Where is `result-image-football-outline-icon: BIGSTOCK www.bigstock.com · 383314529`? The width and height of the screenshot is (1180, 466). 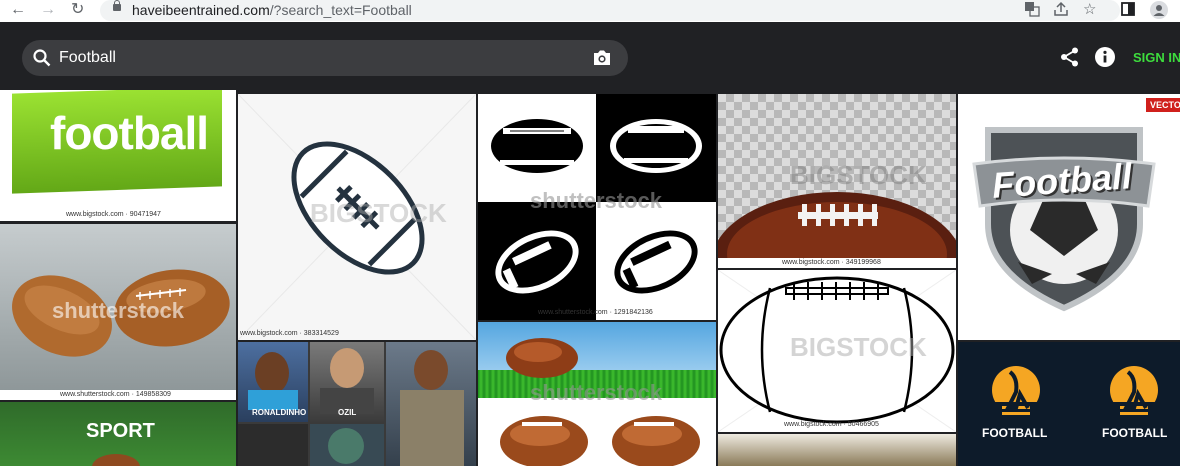
result-image-football-outline-icon: BIGSTOCK www.bigstock.com · 383314529 is located at coordinates (357, 217).